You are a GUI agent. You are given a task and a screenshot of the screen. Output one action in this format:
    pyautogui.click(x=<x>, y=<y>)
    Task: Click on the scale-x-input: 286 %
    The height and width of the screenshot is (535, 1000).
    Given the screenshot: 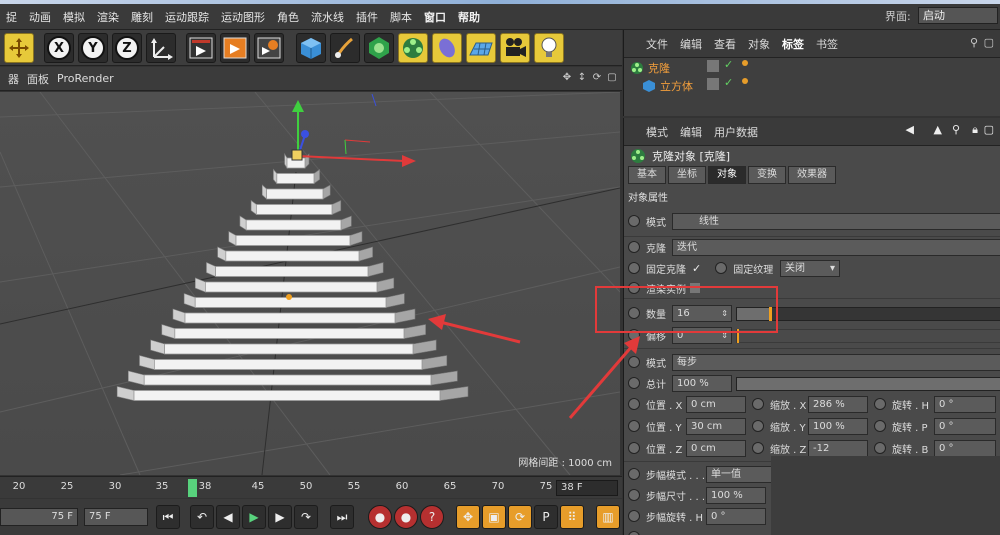 What is the action you would take?
    pyautogui.click(x=838, y=404)
    